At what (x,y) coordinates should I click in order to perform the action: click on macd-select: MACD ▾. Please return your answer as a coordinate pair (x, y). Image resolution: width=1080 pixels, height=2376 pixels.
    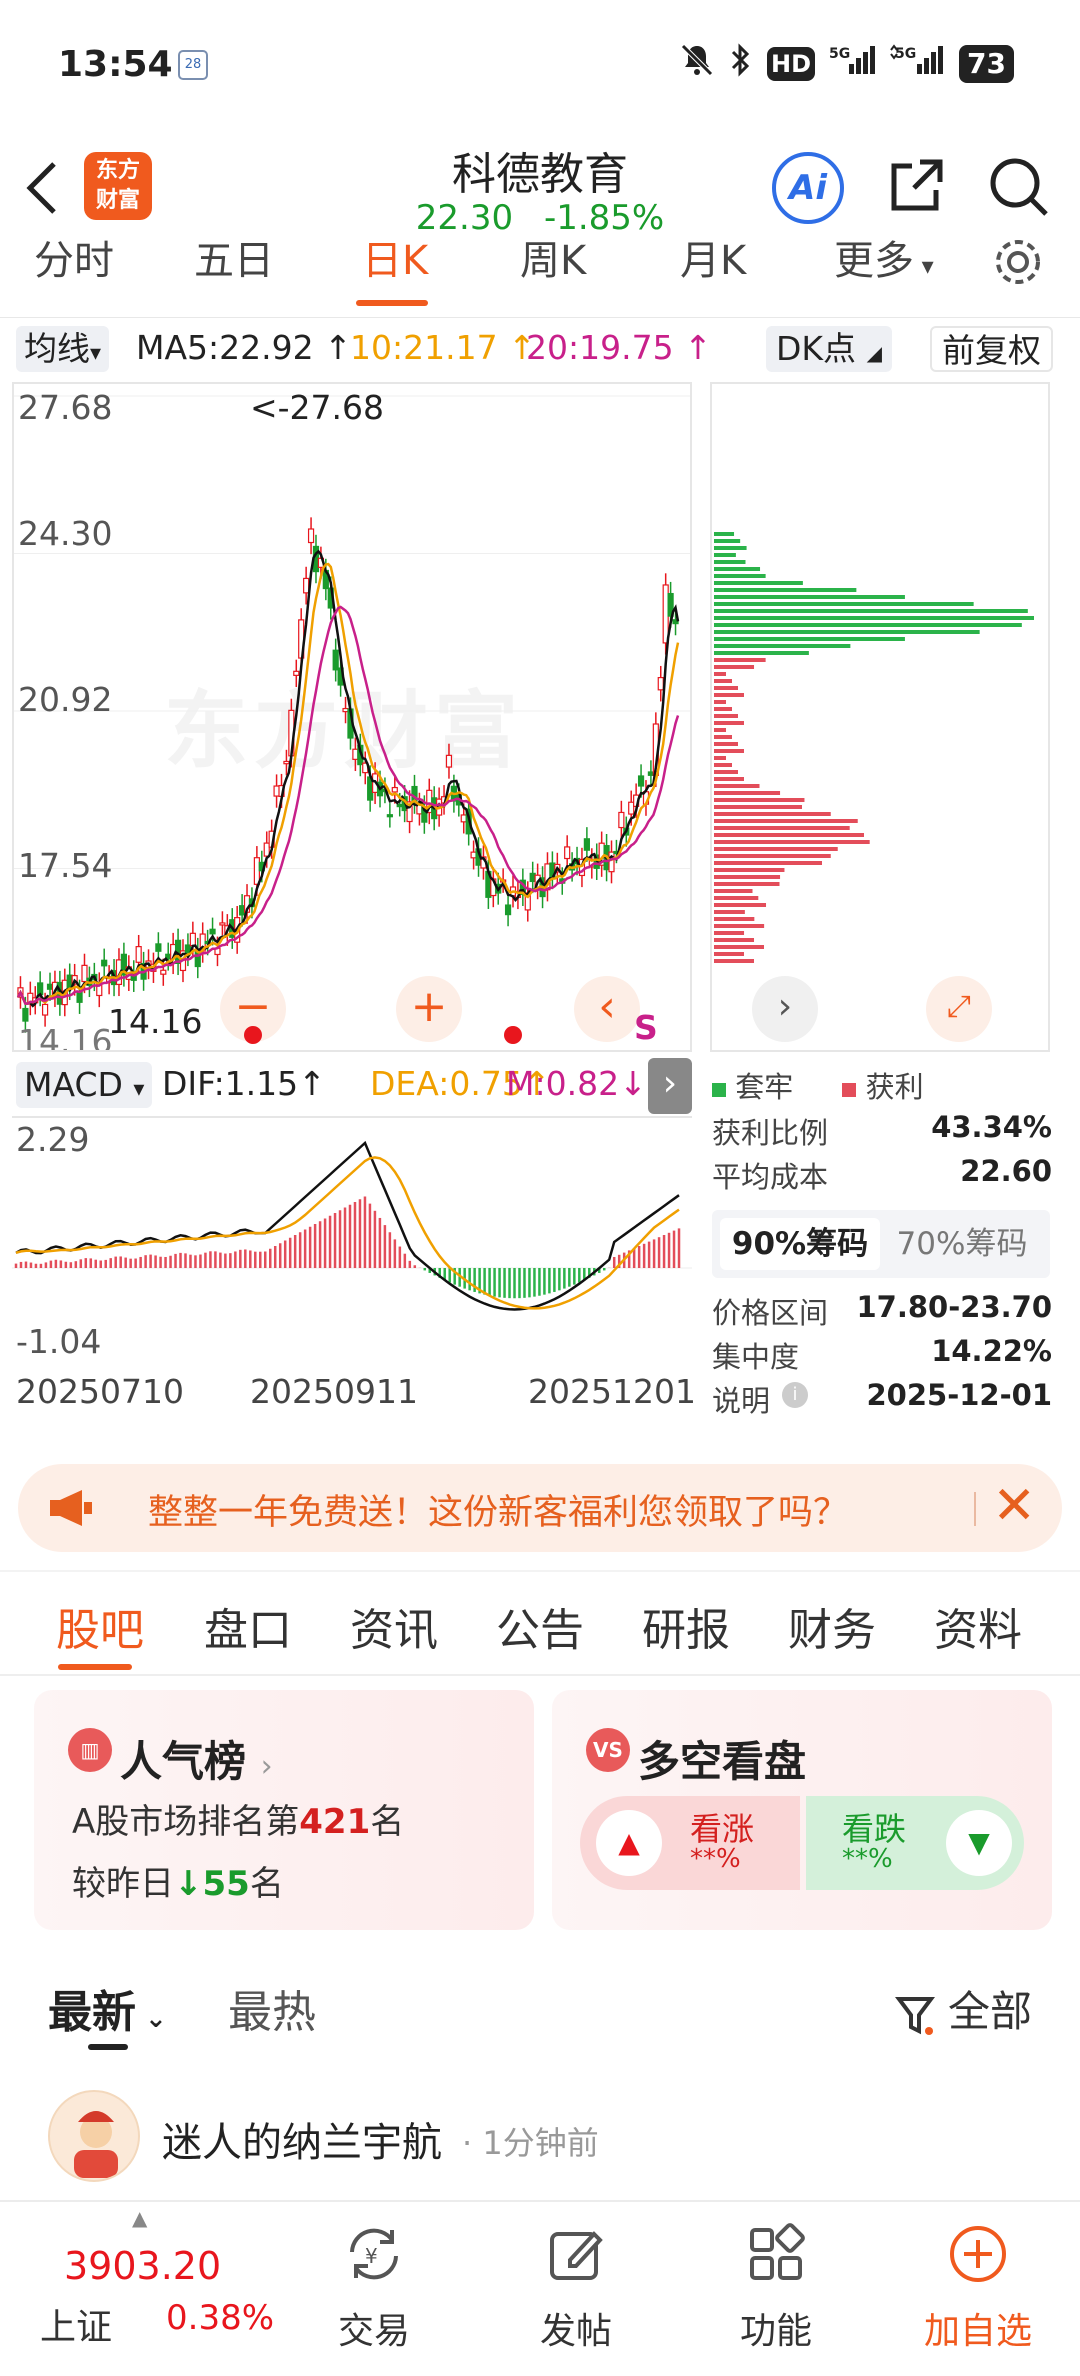
    Looking at the image, I should click on (84, 1085).